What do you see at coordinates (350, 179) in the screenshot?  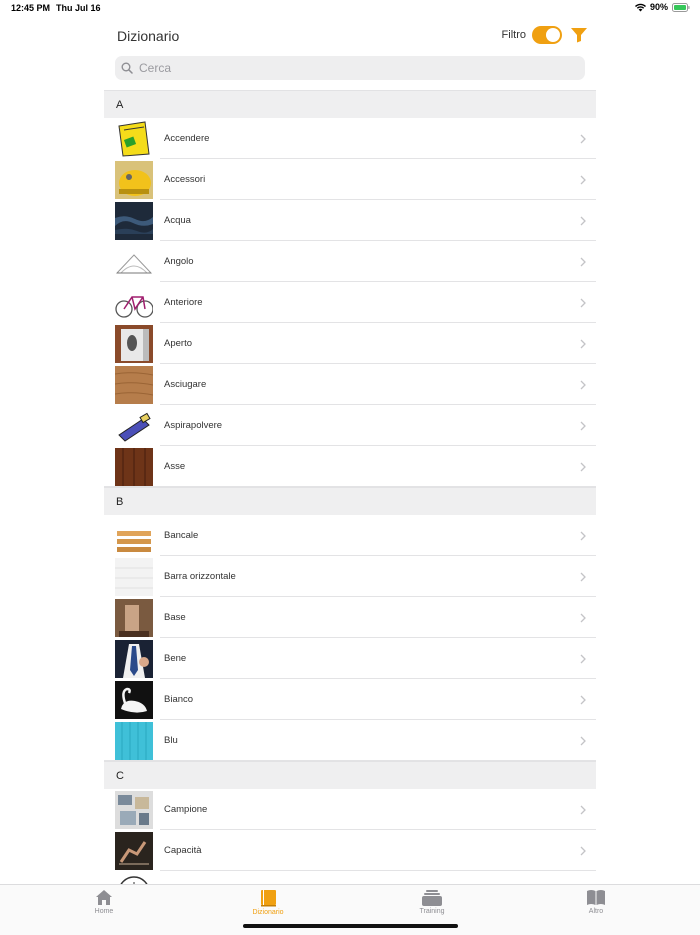 I see `list-item: Accessori` at bounding box center [350, 179].